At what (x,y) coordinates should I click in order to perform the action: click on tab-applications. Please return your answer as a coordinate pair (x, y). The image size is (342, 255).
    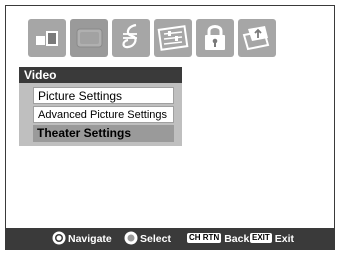
    Looking at the image, I should click on (257, 38).